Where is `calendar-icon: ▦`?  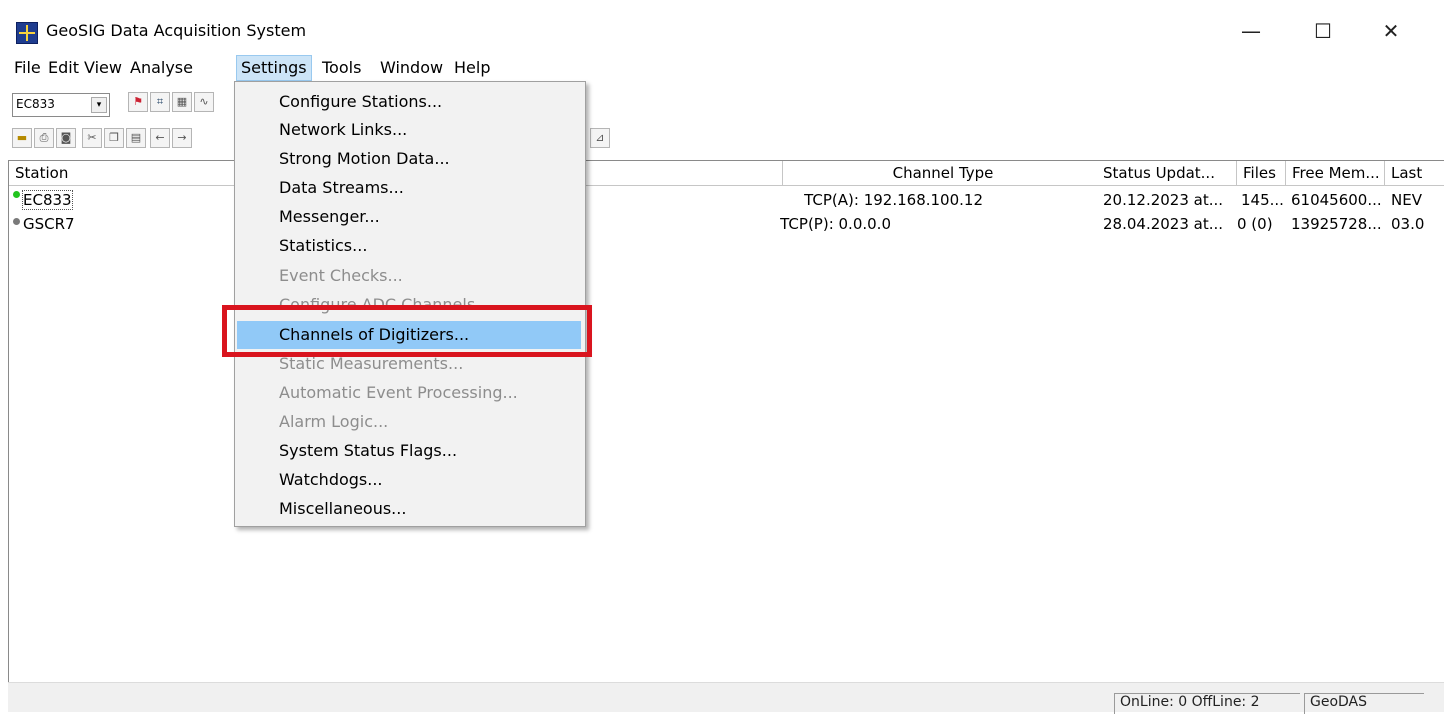 calendar-icon: ▦ is located at coordinates (182, 102).